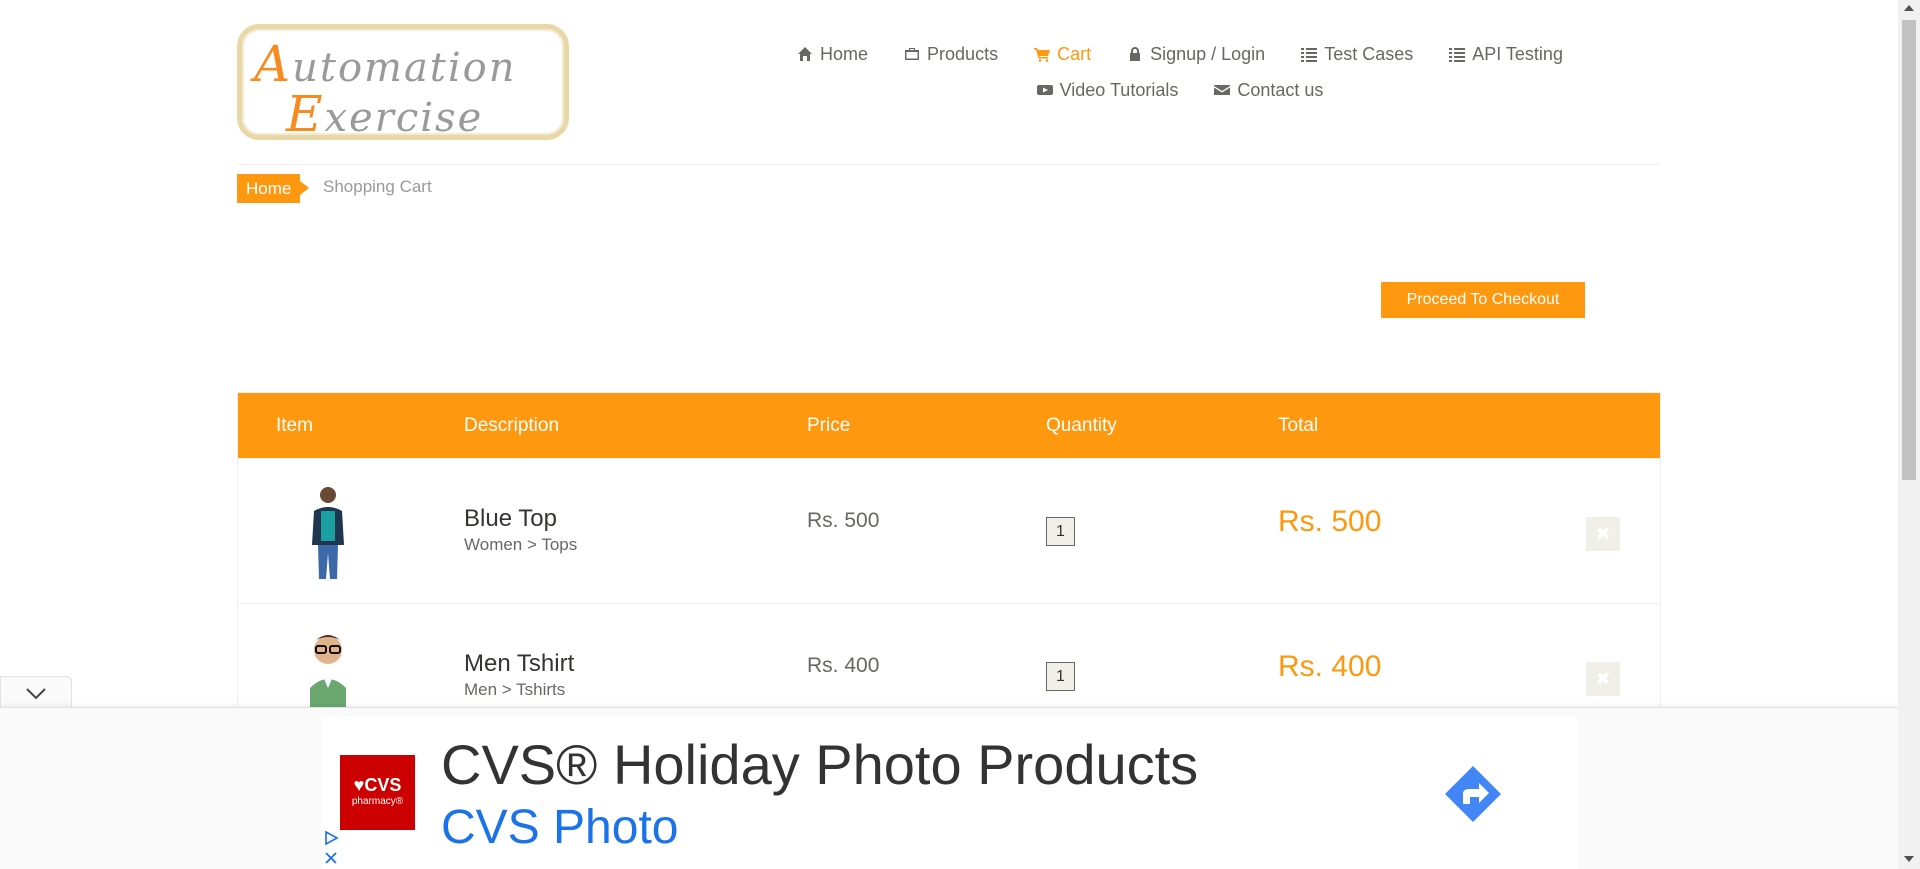  I want to click on nav-item-test-cases: Test Cases, so click(1357, 54).